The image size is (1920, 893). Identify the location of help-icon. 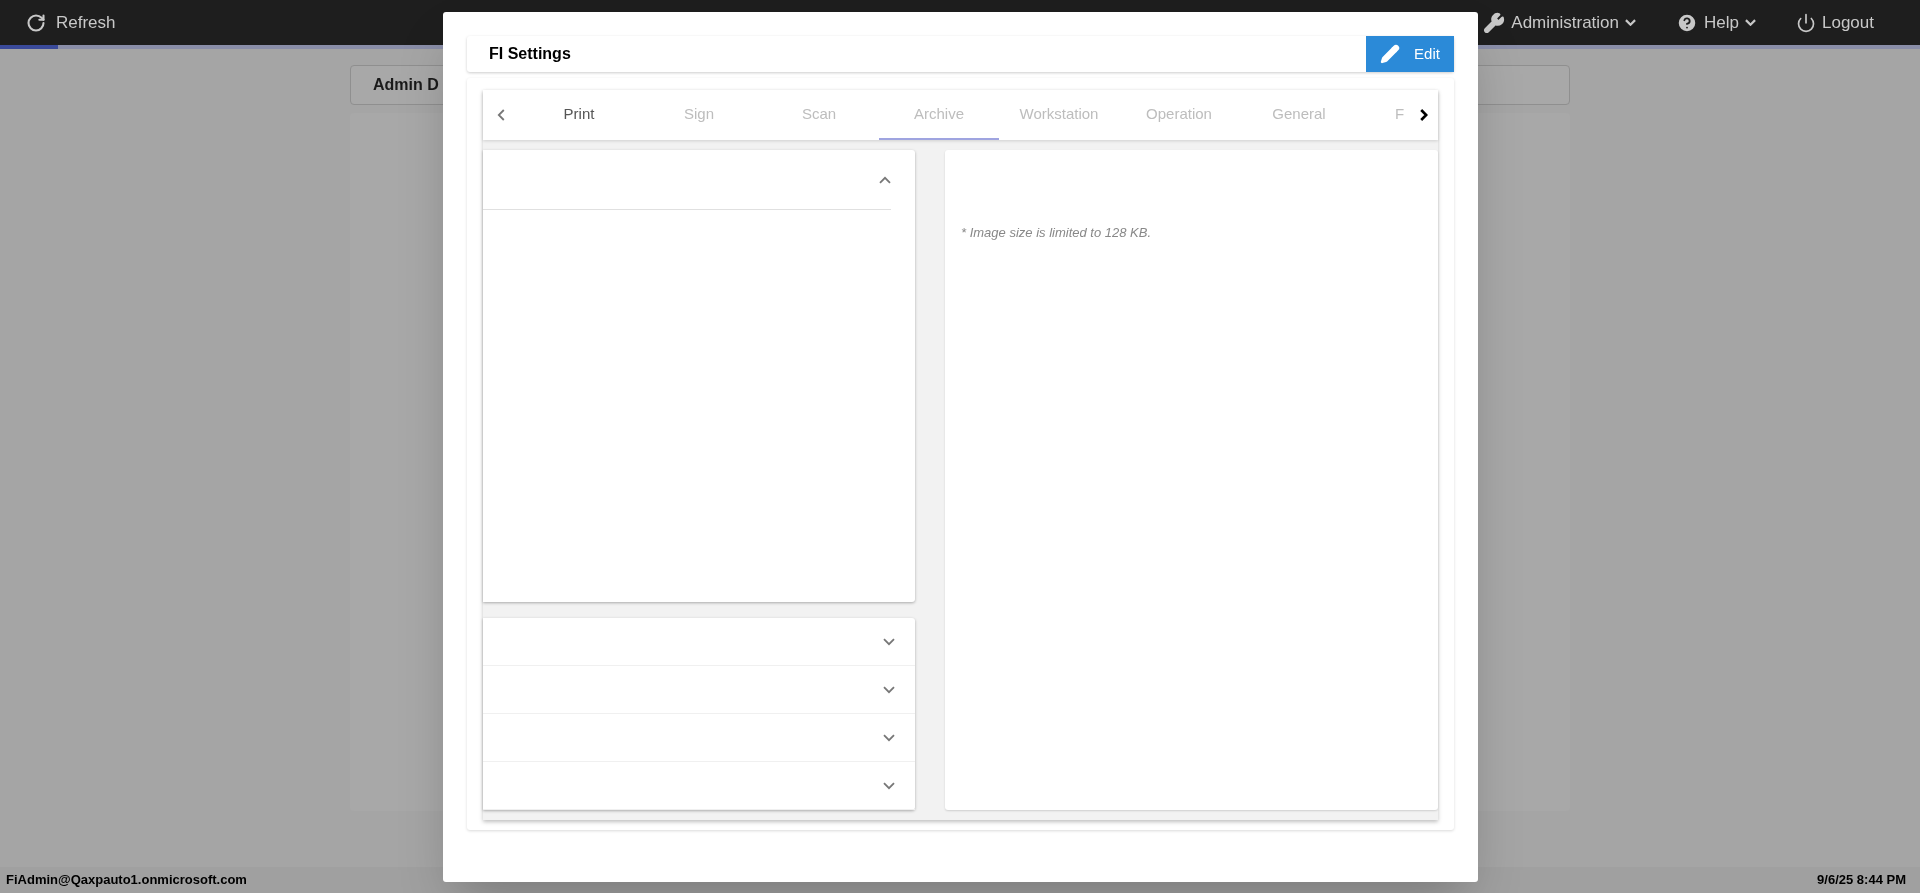
(1687, 22).